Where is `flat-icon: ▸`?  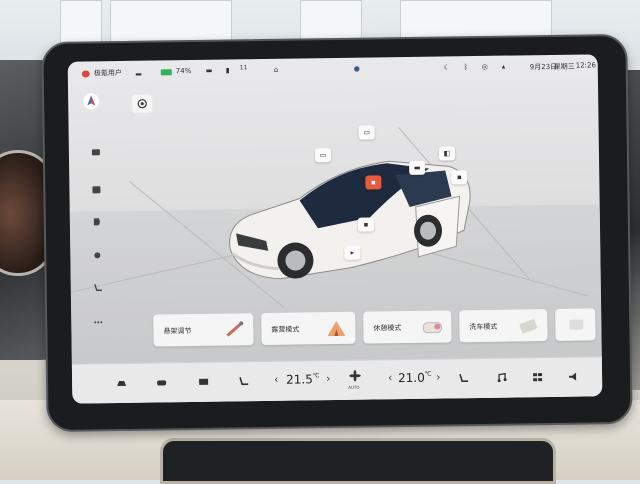 flat-icon: ▸ is located at coordinates (352, 252).